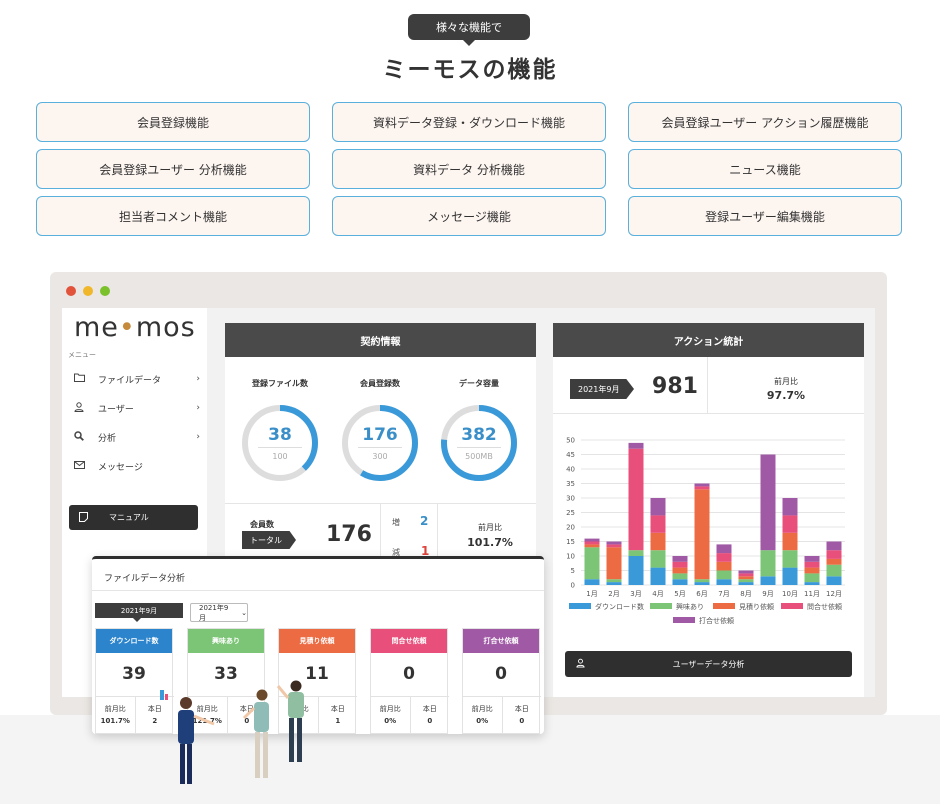  What do you see at coordinates (490, 527) in the screenshot?
I see `mom-label: 前月比` at bounding box center [490, 527].